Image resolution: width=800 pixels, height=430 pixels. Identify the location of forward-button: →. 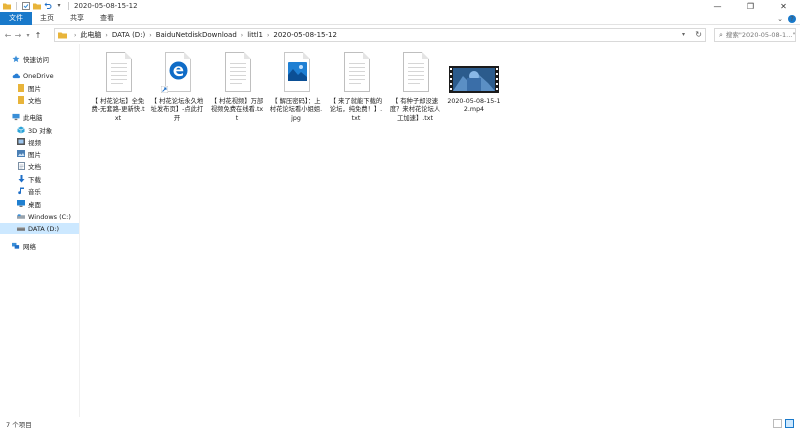
(18, 35).